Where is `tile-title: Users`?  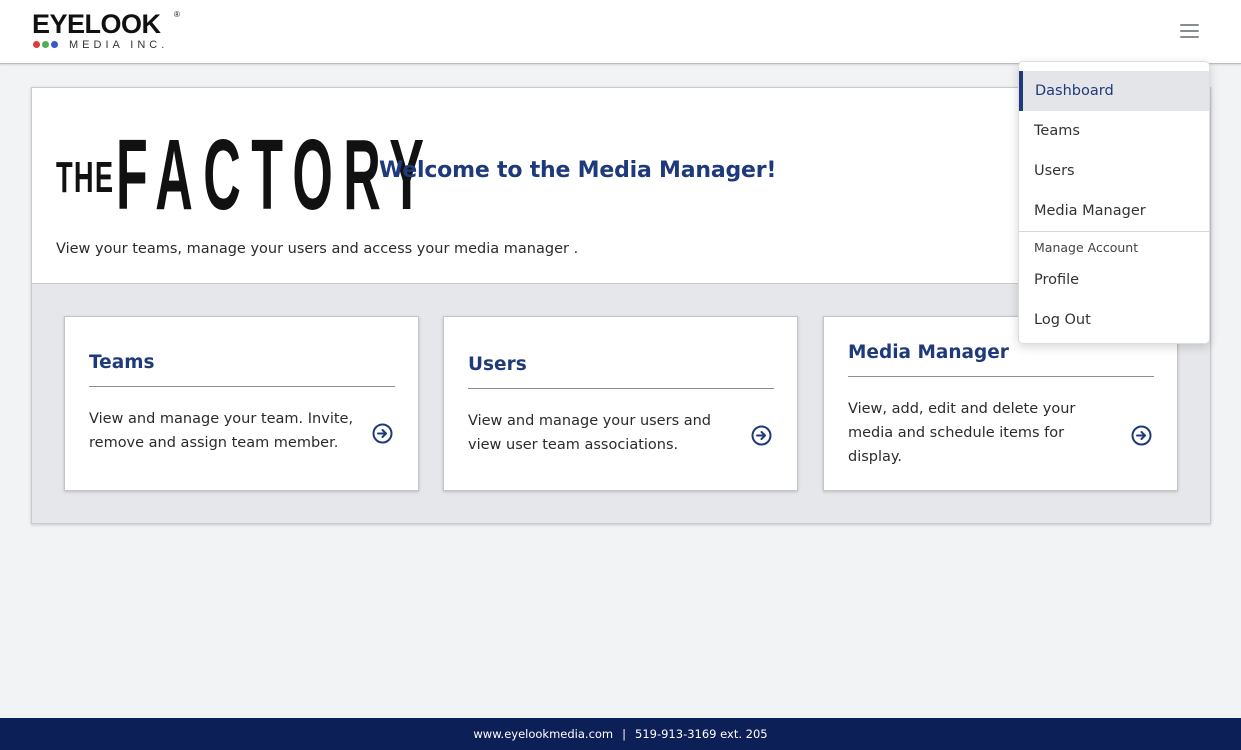 tile-title: Users is located at coordinates (497, 364).